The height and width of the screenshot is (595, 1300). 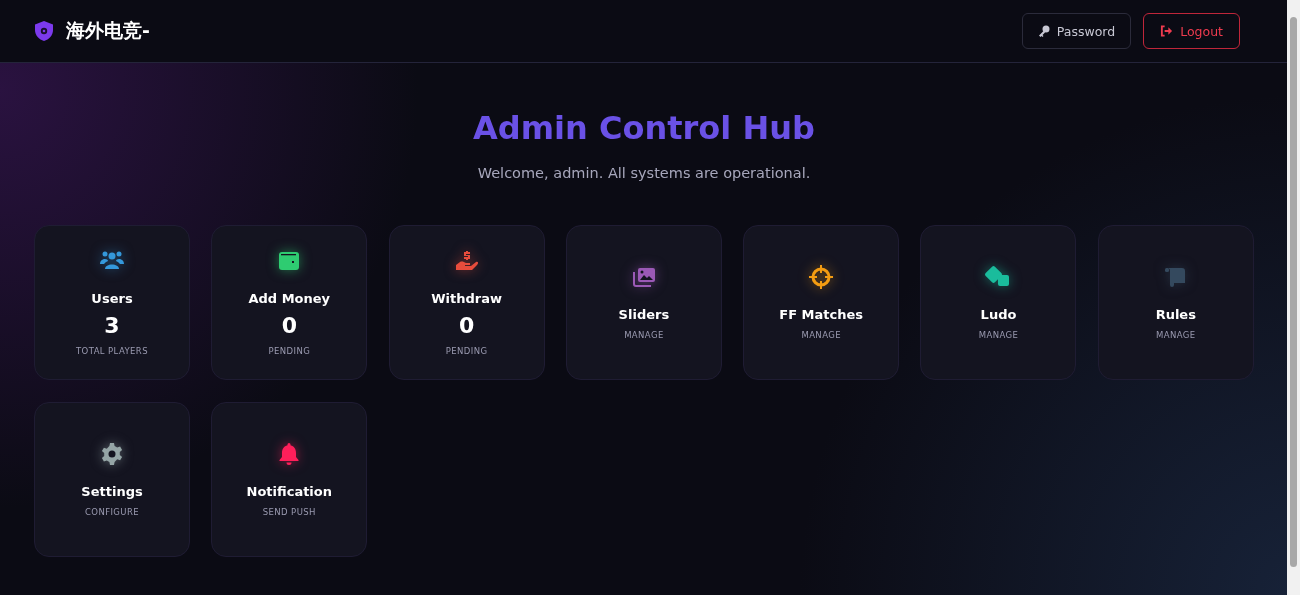 What do you see at coordinates (112, 325) in the screenshot?
I see `stat-value: 3` at bounding box center [112, 325].